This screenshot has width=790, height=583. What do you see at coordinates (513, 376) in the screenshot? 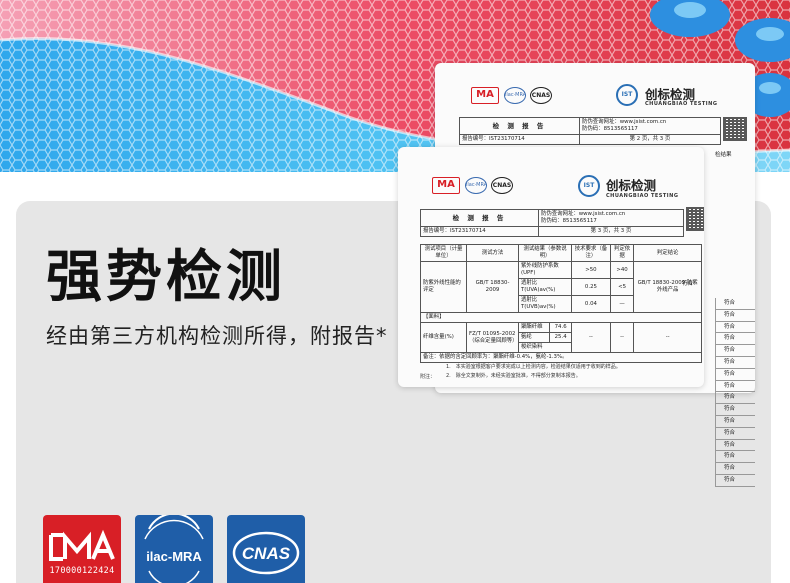
I see `note-2: 2. 除全文复制外，未经实验室批准，不得部分复制本报告。` at bounding box center [513, 376].